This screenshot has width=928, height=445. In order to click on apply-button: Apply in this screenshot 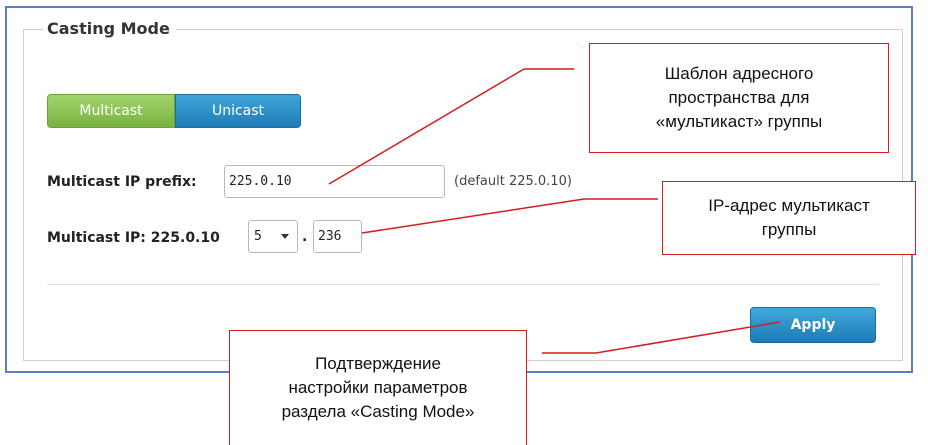, I will do `click(813, 325)`.